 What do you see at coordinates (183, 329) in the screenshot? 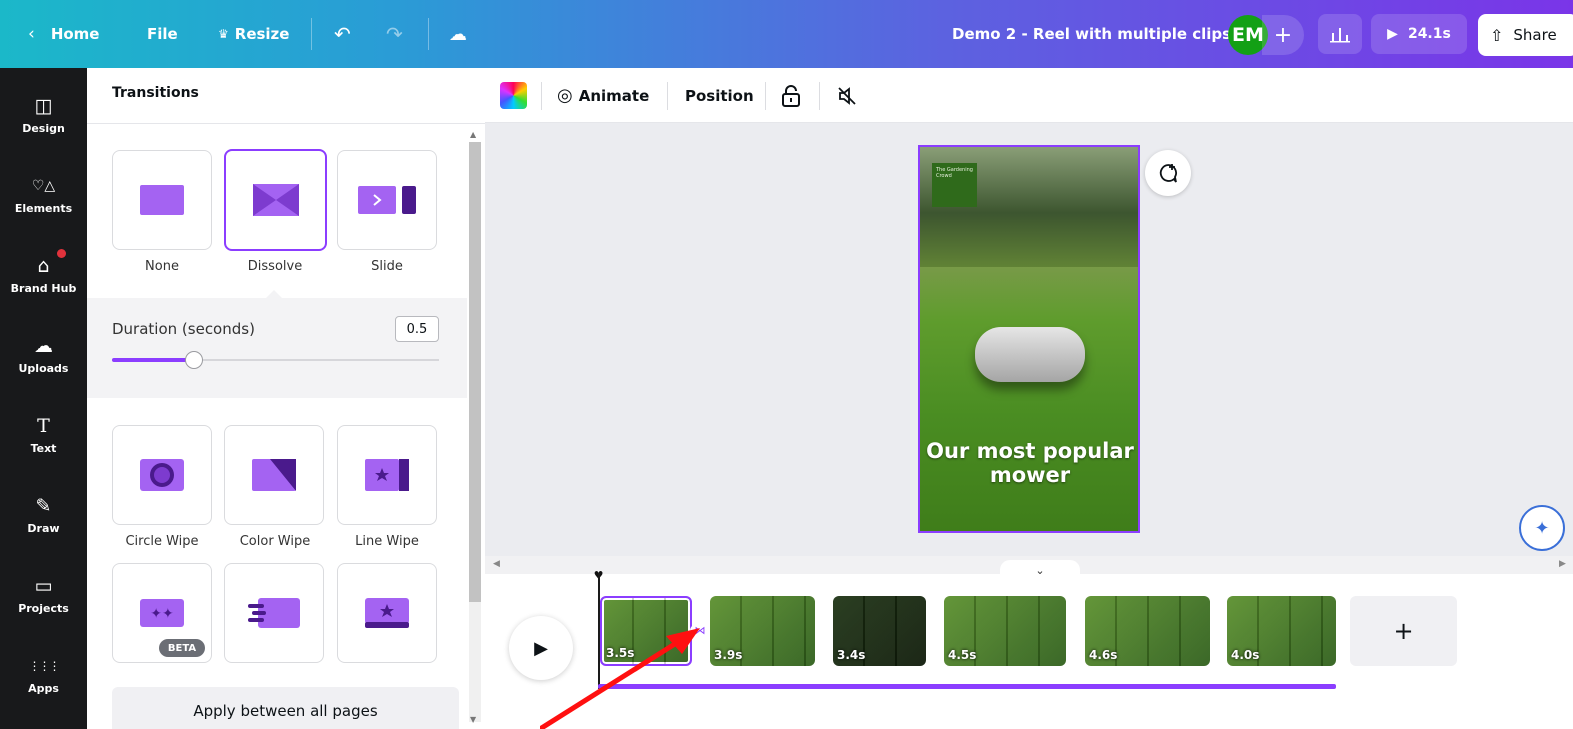
I see `duration-label: Duration (seconds)` at bounding box center [183, 329].